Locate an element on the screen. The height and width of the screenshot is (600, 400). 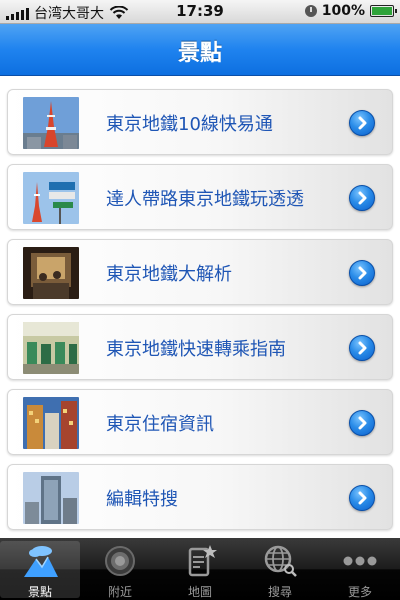
list-item-label: 編輯特搜 is located at coordinates (142, 499).